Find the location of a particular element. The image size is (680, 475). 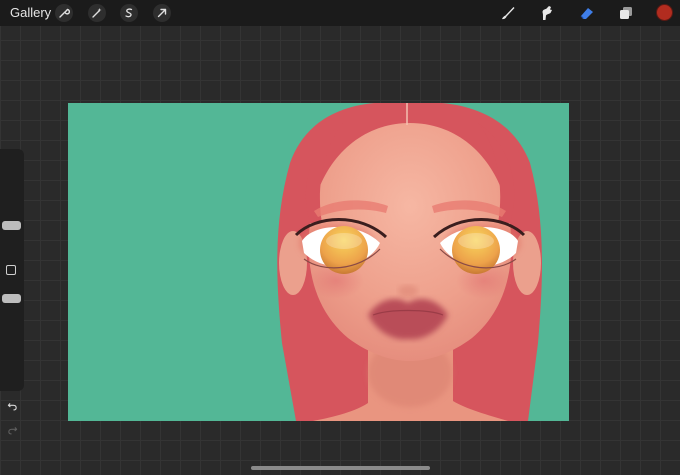

top-toolbar: Gallery is located at coordinates (340, 13).